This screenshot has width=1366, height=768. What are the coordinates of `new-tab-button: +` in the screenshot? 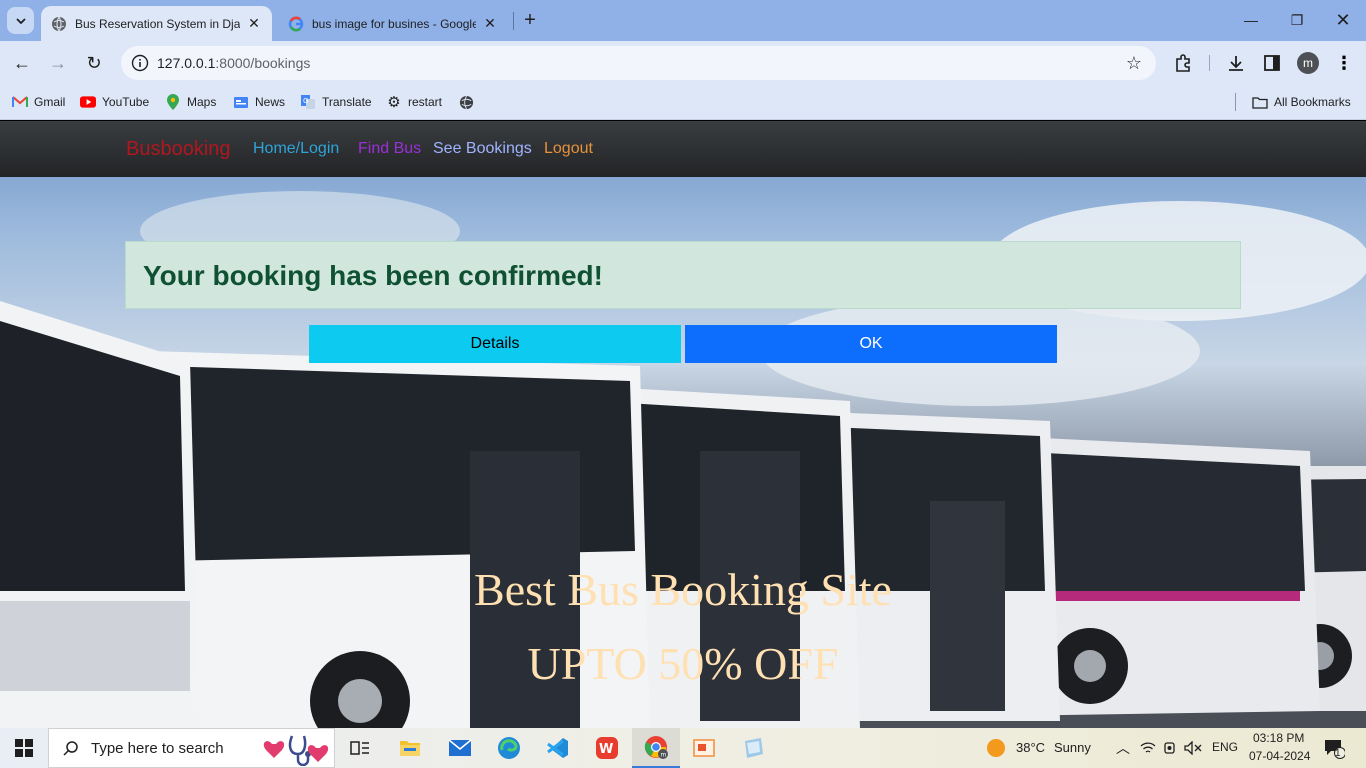 It's located at (530, 20).